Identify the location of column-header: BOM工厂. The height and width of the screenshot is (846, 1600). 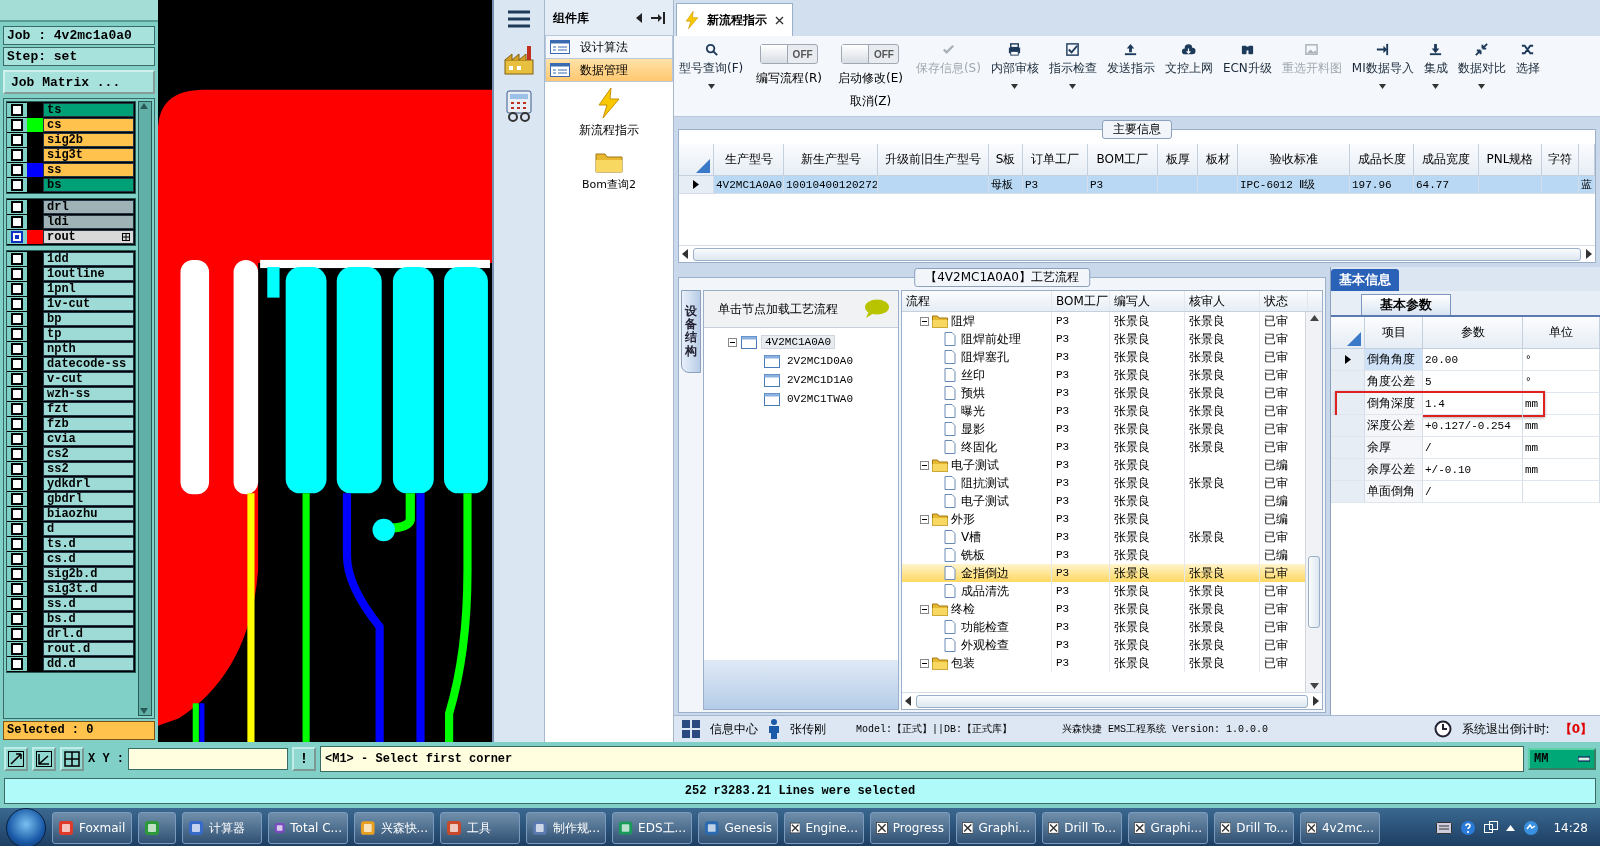
(1123, 160).